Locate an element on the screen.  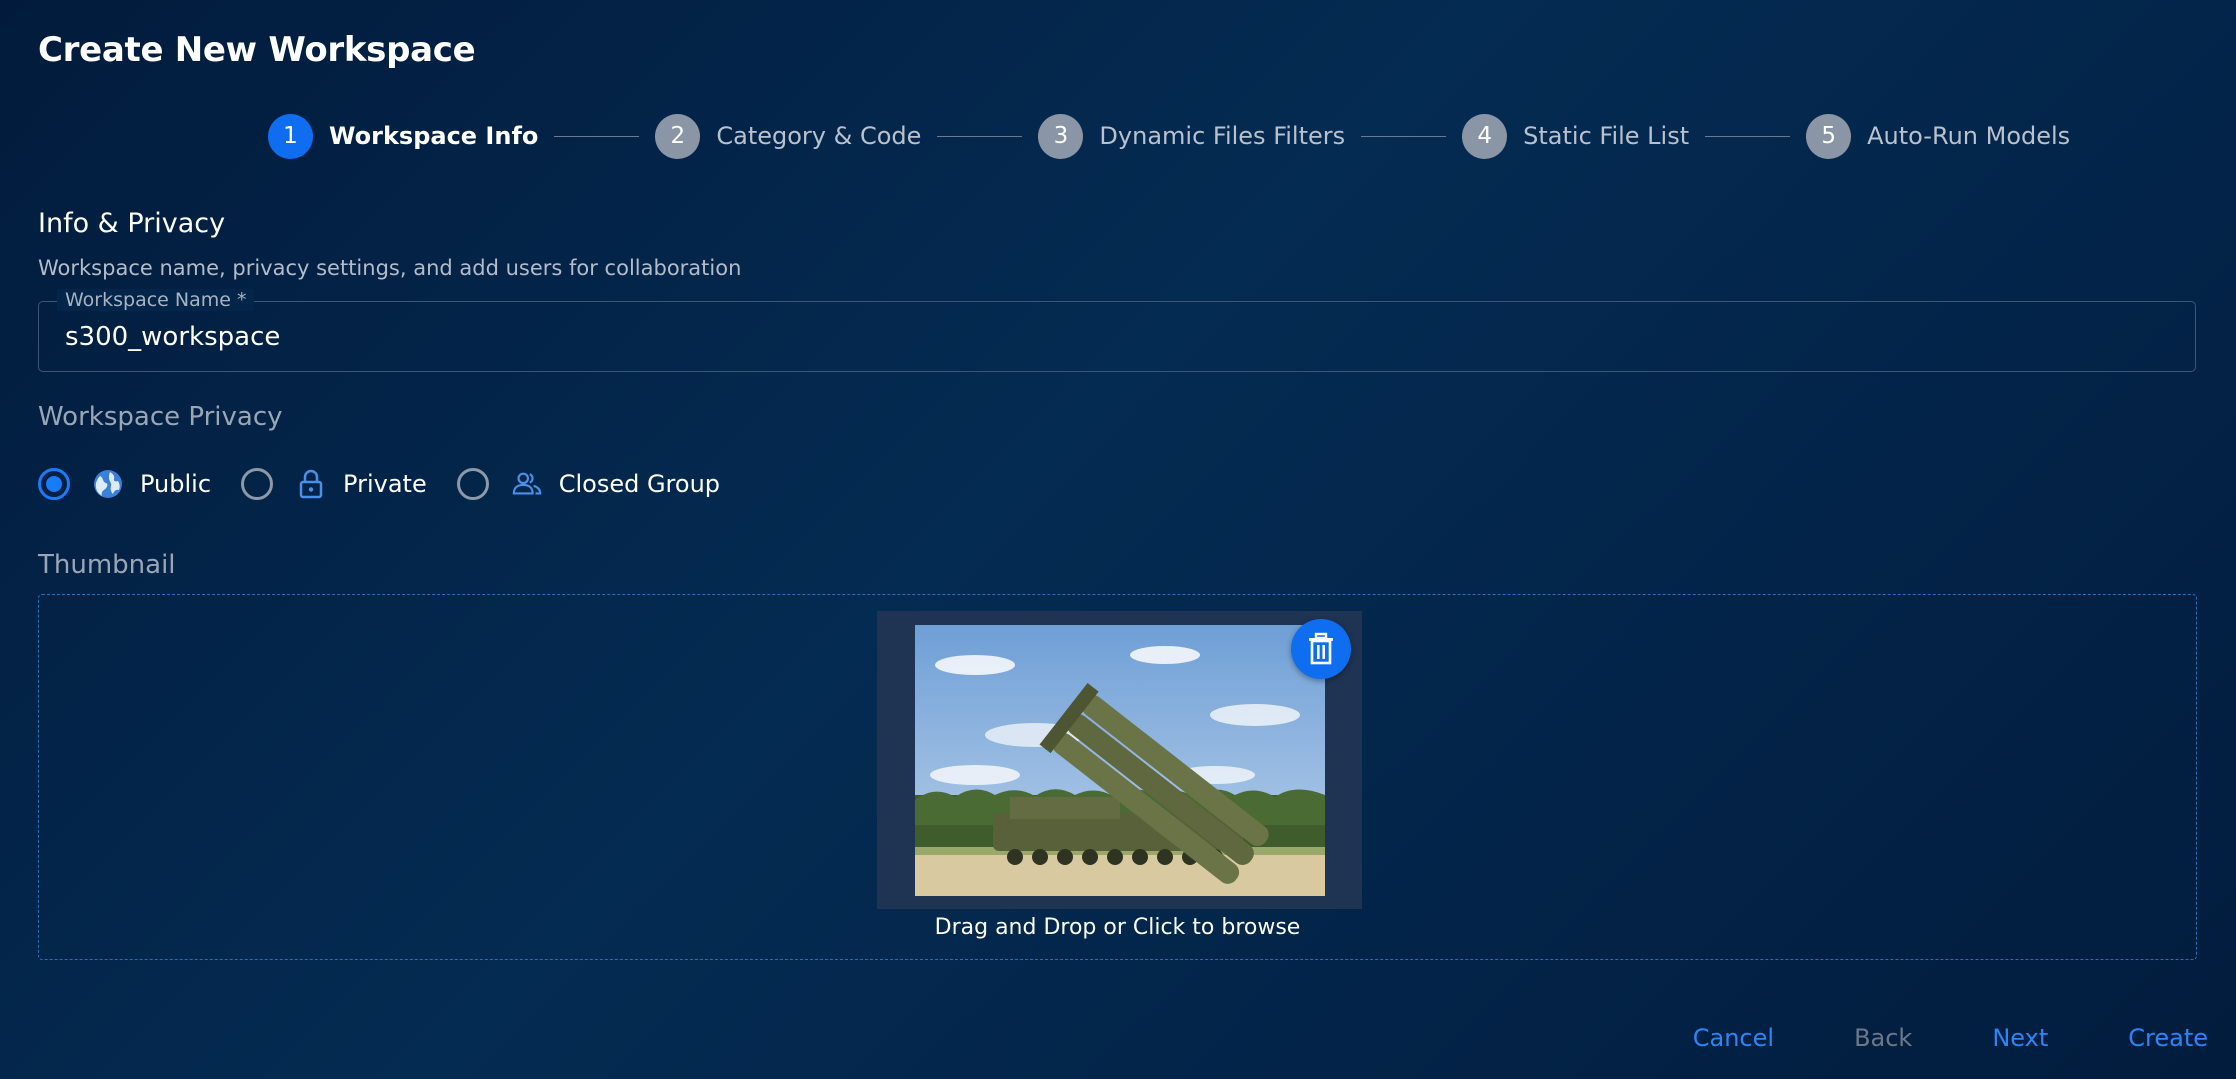
step-category-code: 2 Category & Code is located at coordinates (788, 136).